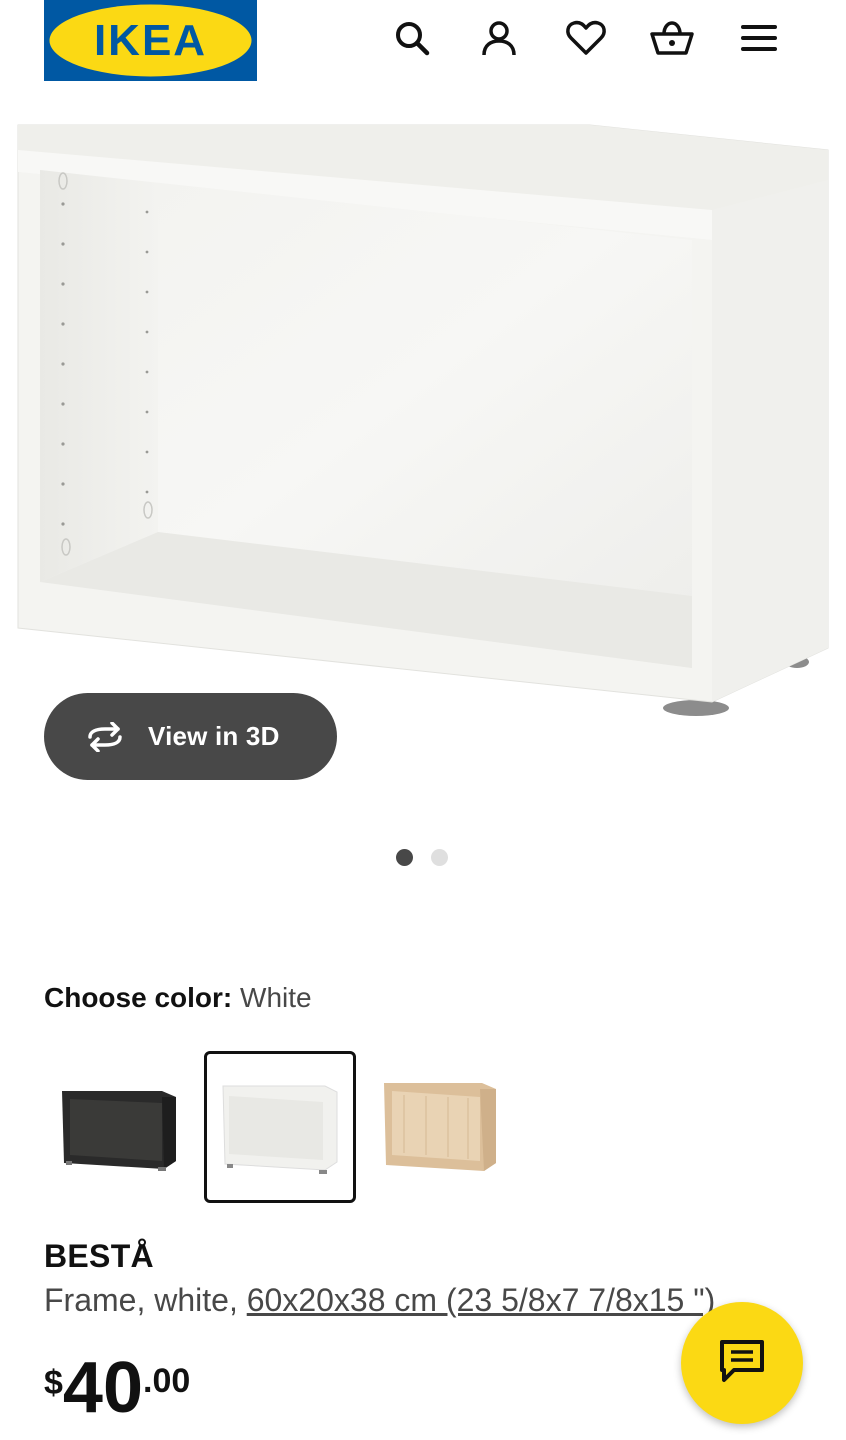 Image resolution: width=846 pixels, height=1440 pixels. I want to click on color-option-white-stained-oak, so click(440, 1127).